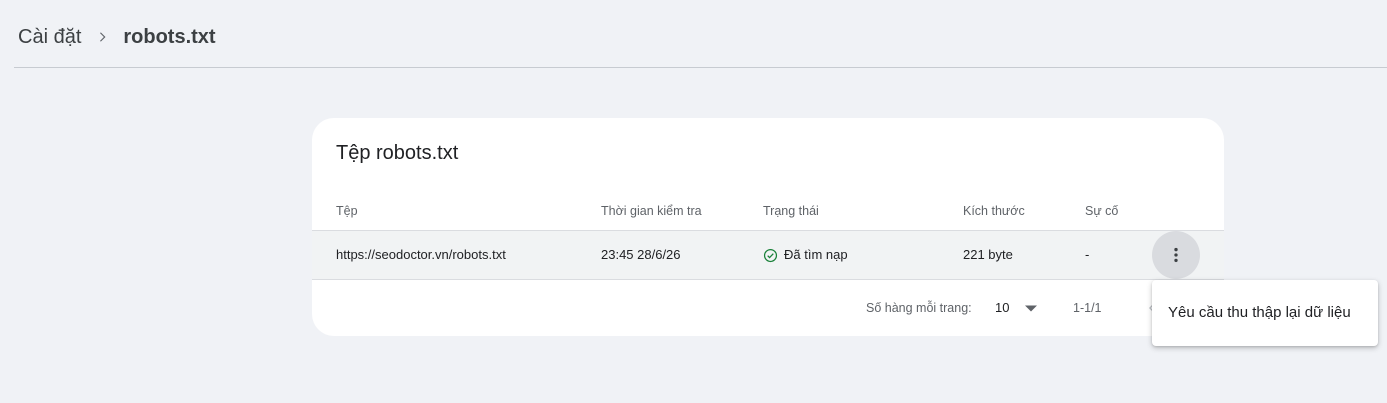 Image resolution: width=1387 pixels, height=403 pixels. Describe the element at coordinates (117, 37) in the screenshot. I see `breadcrumb: Cài đặt robots.txt` at that location.